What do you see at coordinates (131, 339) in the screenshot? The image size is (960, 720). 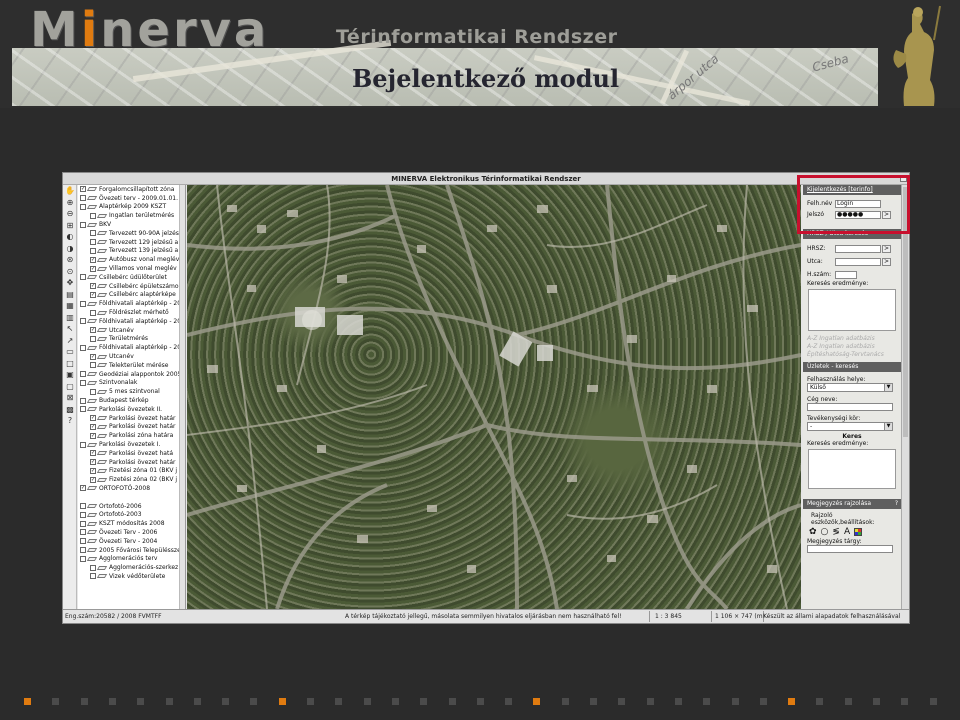 I see `layer-item: Területmérés` at bounding box center [131, 339].